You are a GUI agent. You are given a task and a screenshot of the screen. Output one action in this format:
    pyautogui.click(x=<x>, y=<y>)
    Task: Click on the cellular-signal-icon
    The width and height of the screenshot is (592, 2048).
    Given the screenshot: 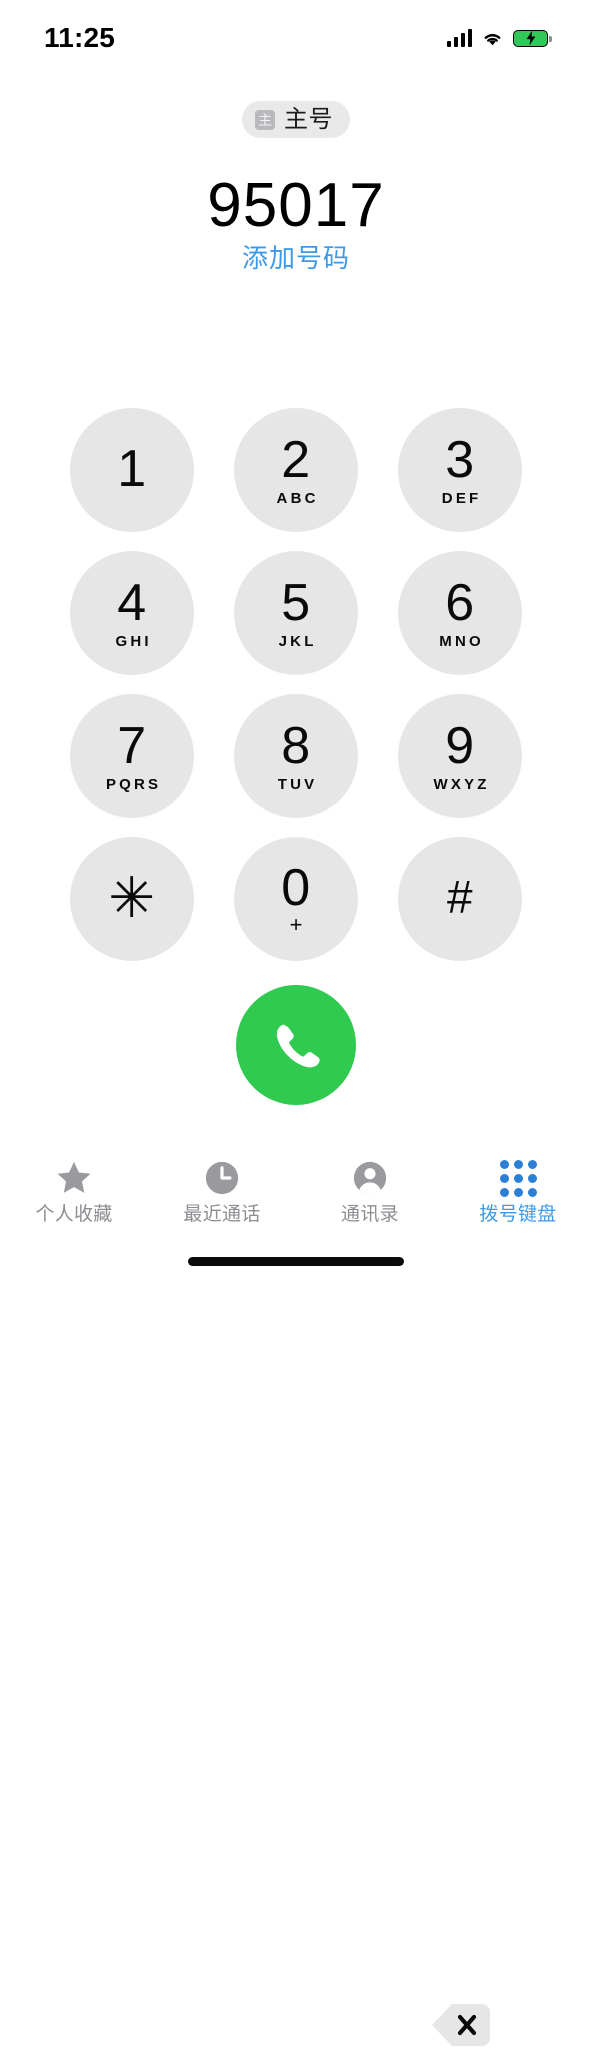 What is the action you would take?
    pyautogui.click(x=459, y=38)
    